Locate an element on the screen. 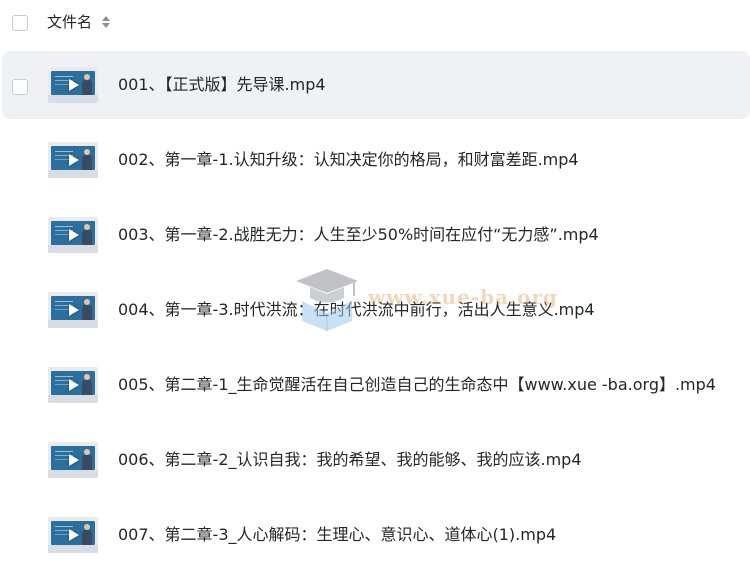  file-name: 001、【正式版】先导课.mp4 is located at coordinates (222, 85).